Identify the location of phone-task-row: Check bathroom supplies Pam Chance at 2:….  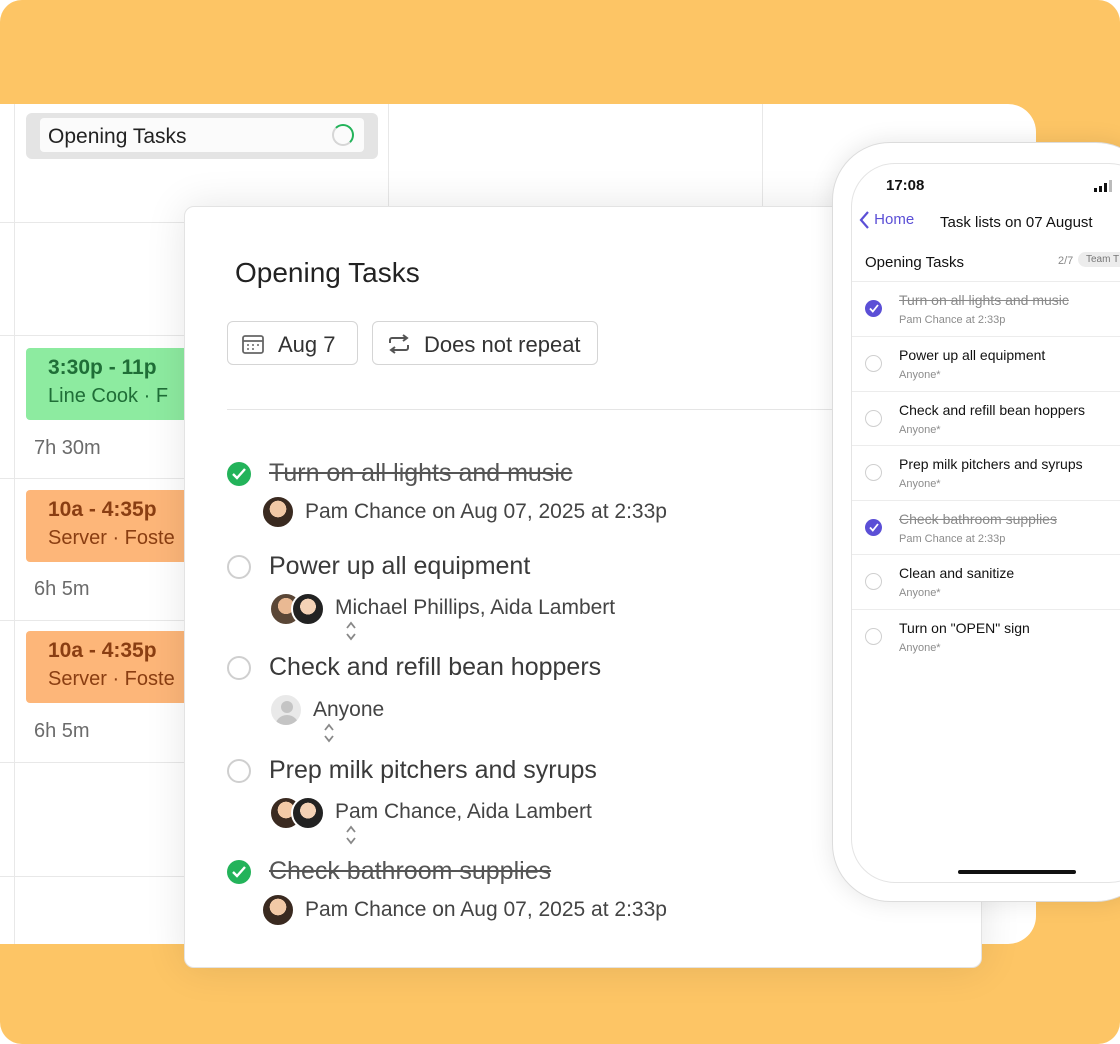
(986, 528).